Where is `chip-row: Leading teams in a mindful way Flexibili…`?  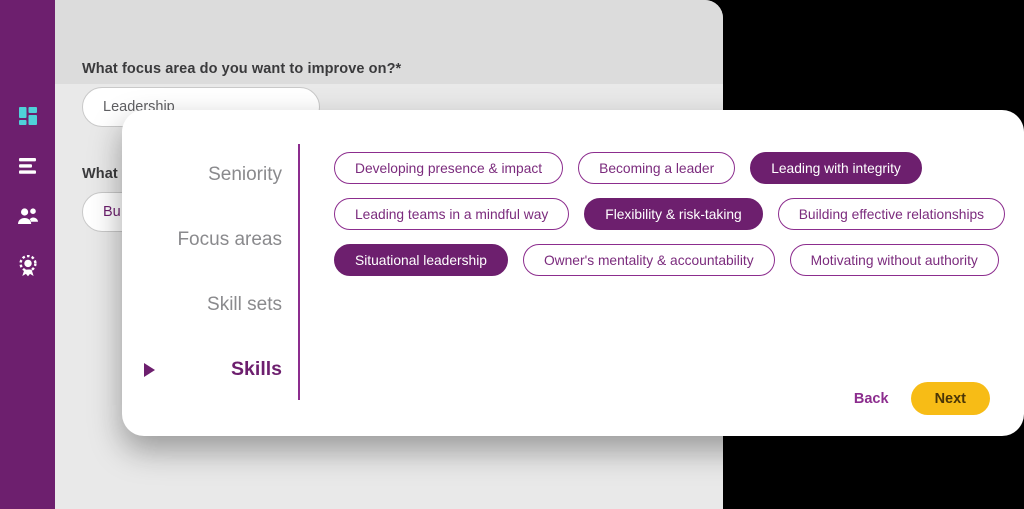 chip-row: Leading teams in a mindful way Flexibili… is located at coordinates (670, 214).